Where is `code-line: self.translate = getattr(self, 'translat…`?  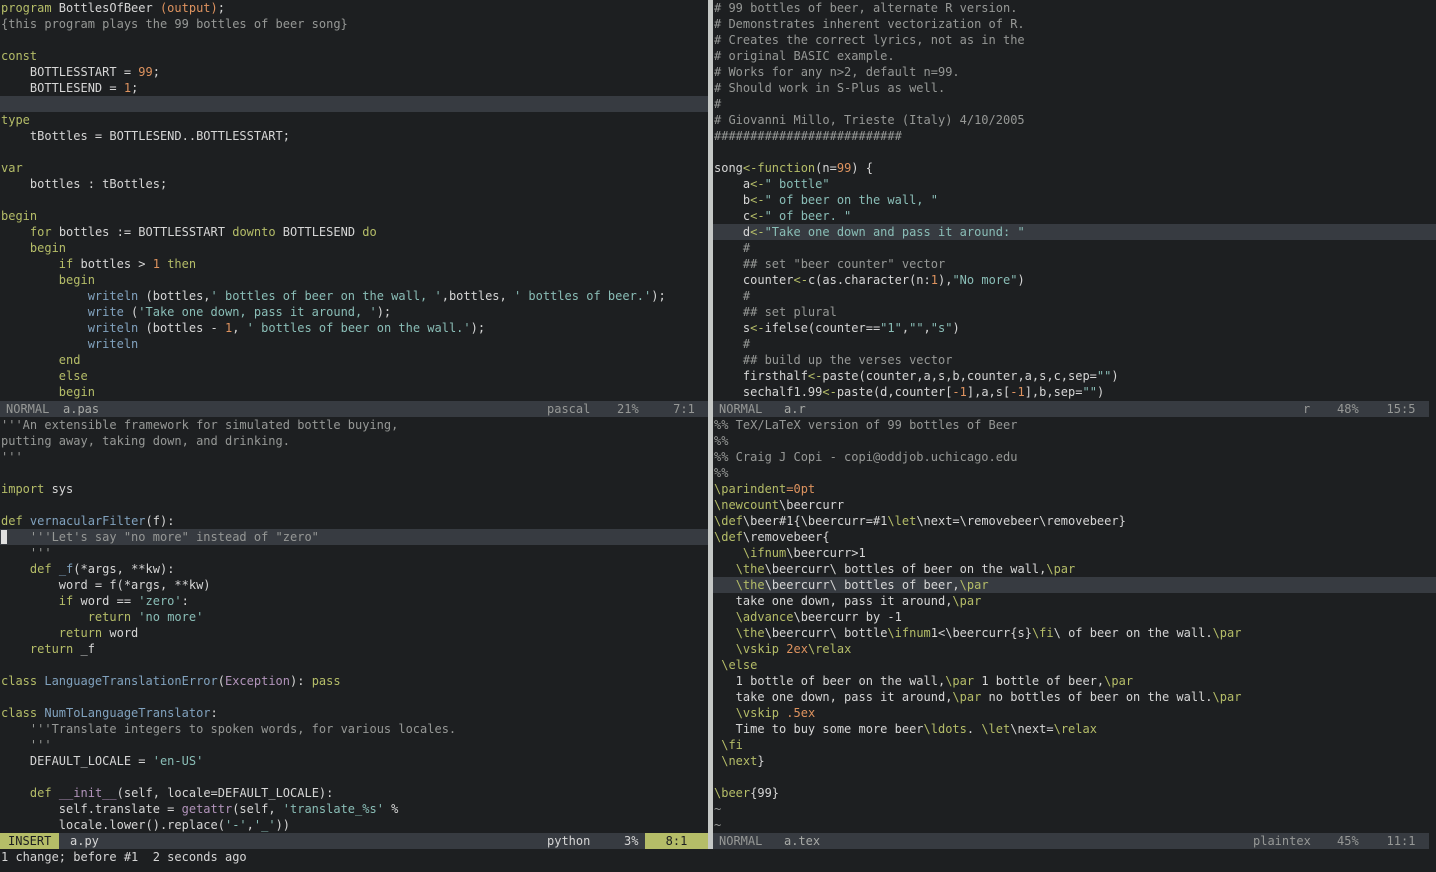 code-line: self.translate = getattr(self, 'translat… is located at coordinates (354, 809).